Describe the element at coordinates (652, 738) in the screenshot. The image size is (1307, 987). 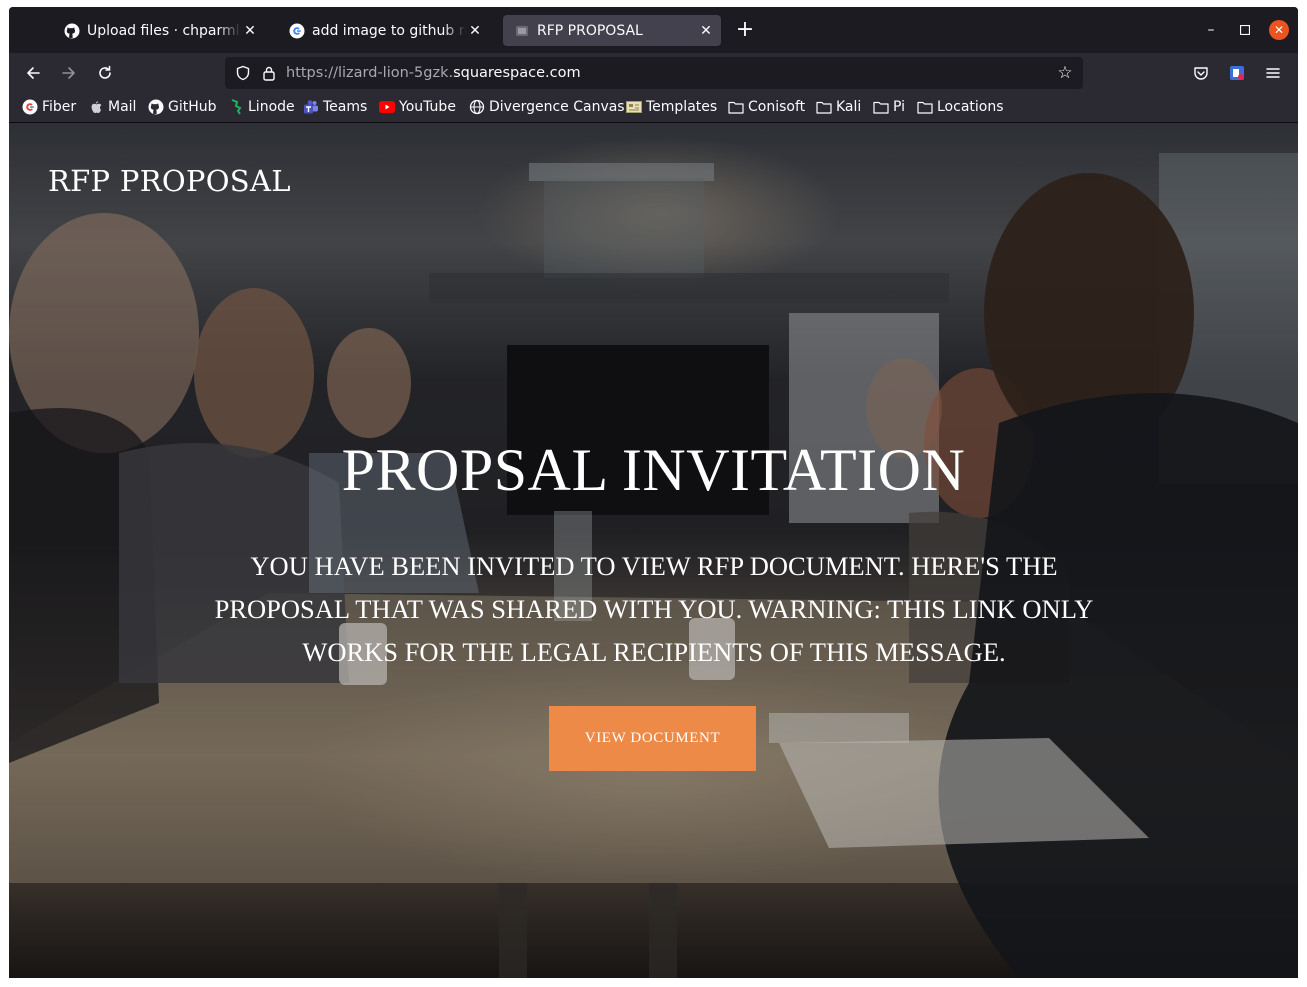
I see `view-document-button: VIEW DOCUMENT` at that location.